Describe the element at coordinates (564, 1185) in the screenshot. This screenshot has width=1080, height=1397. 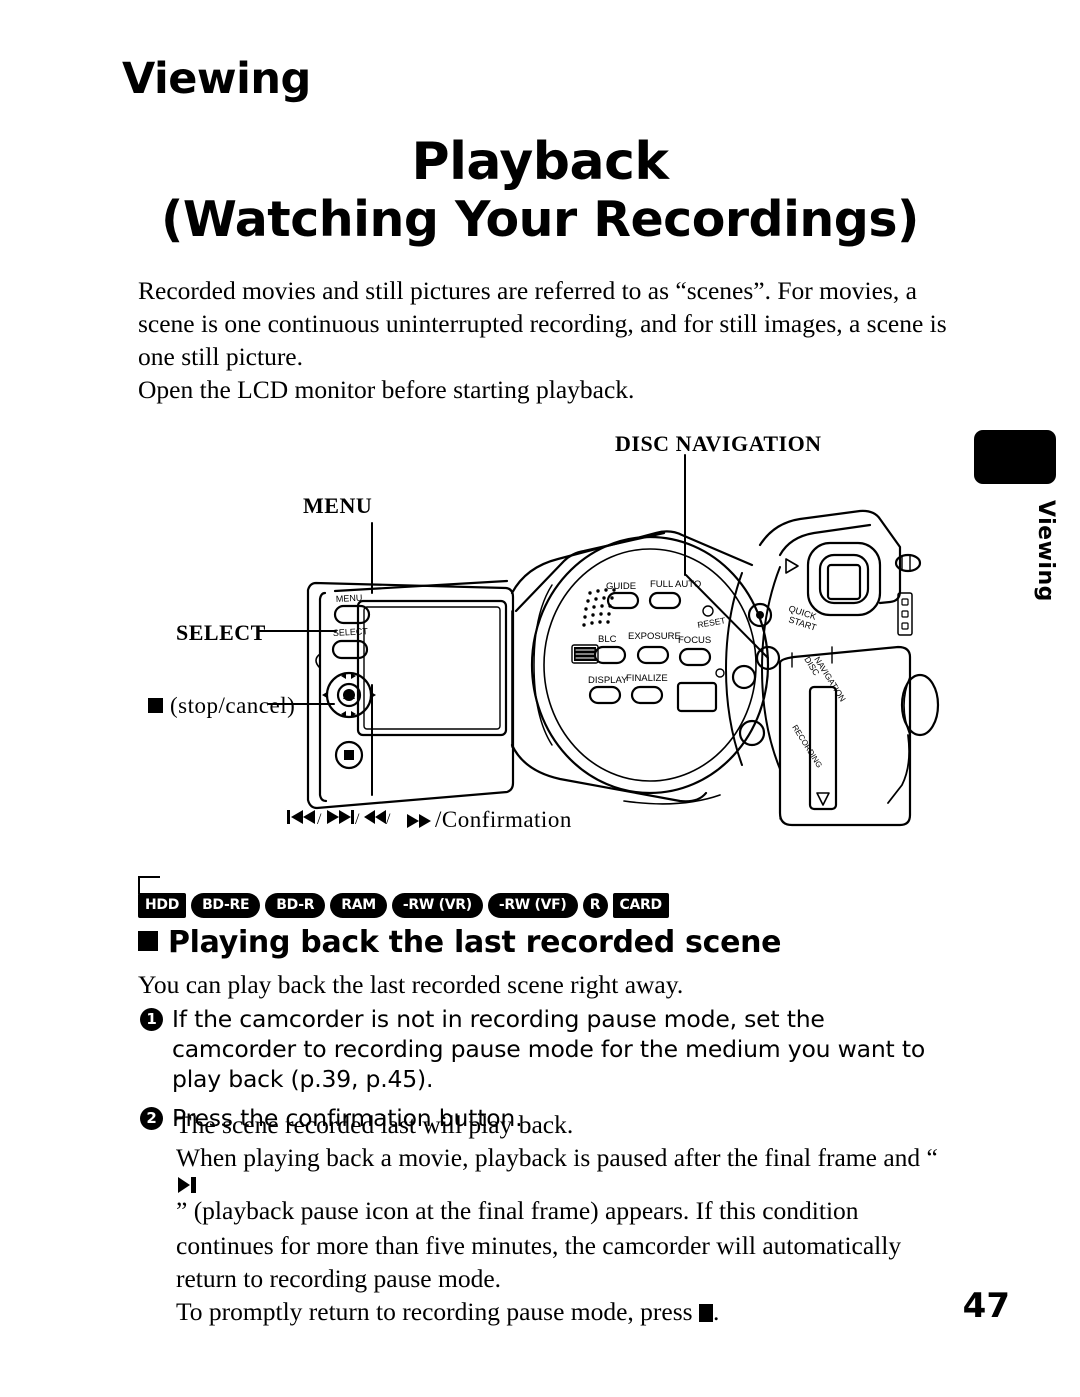
I see `play-pause-icon` at that location.